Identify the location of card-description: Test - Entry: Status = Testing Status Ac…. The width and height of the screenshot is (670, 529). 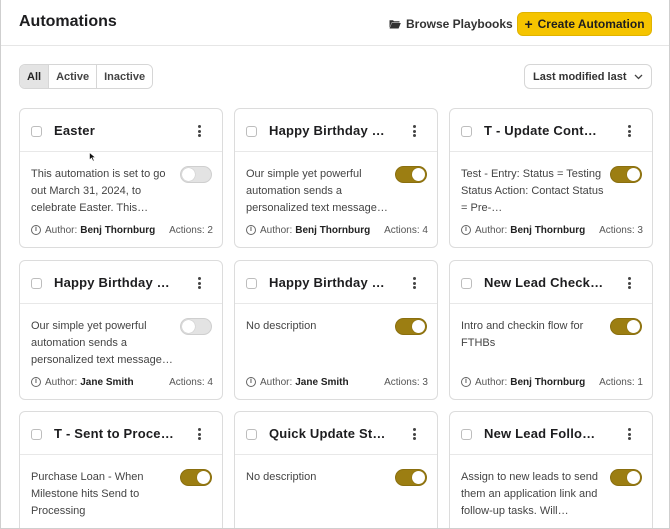
(532, 191).